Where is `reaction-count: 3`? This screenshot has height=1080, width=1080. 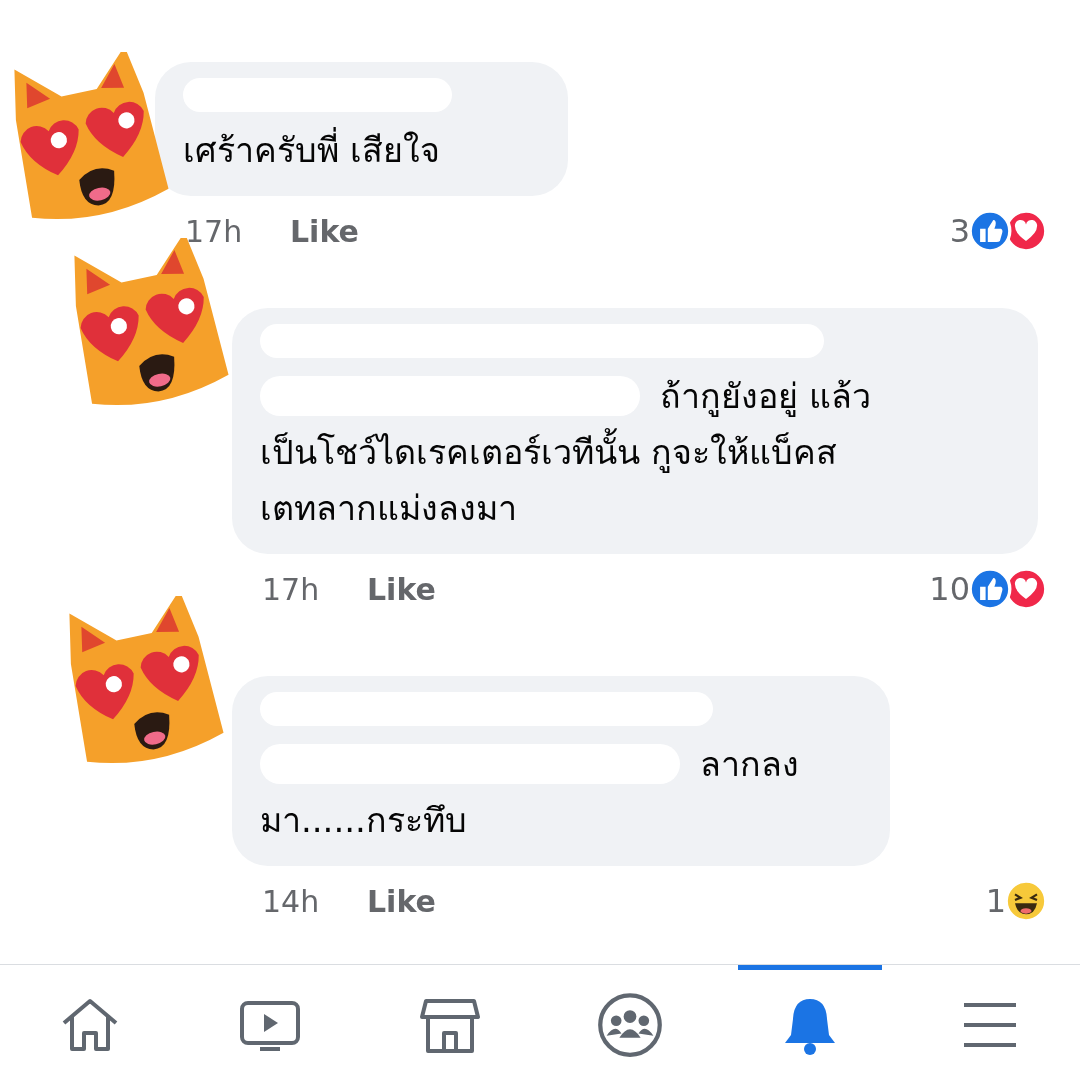 reaction-count: 3 is located at coordinates (959, 231).